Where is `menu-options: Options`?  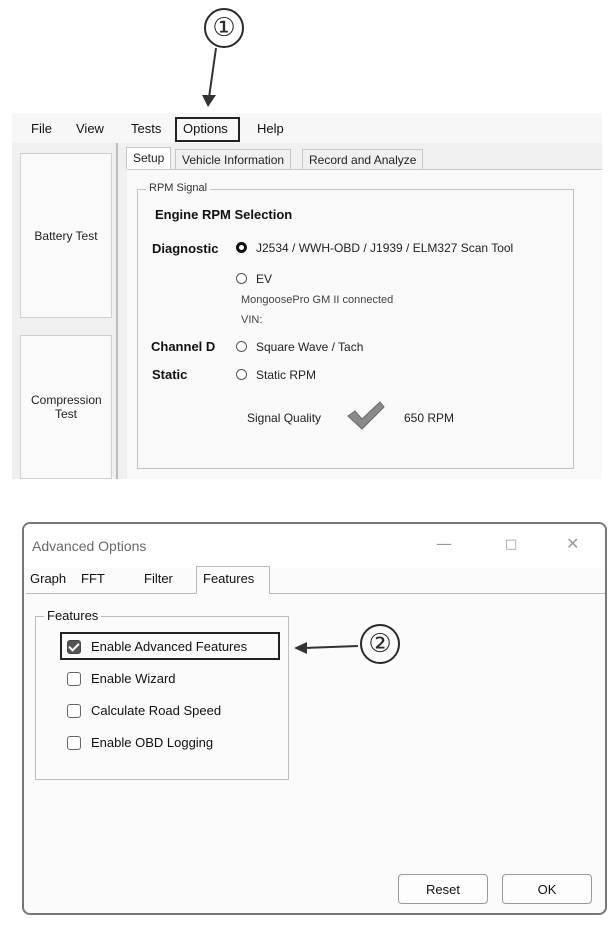
menu-options: Options is located at coordinates (205, 128).